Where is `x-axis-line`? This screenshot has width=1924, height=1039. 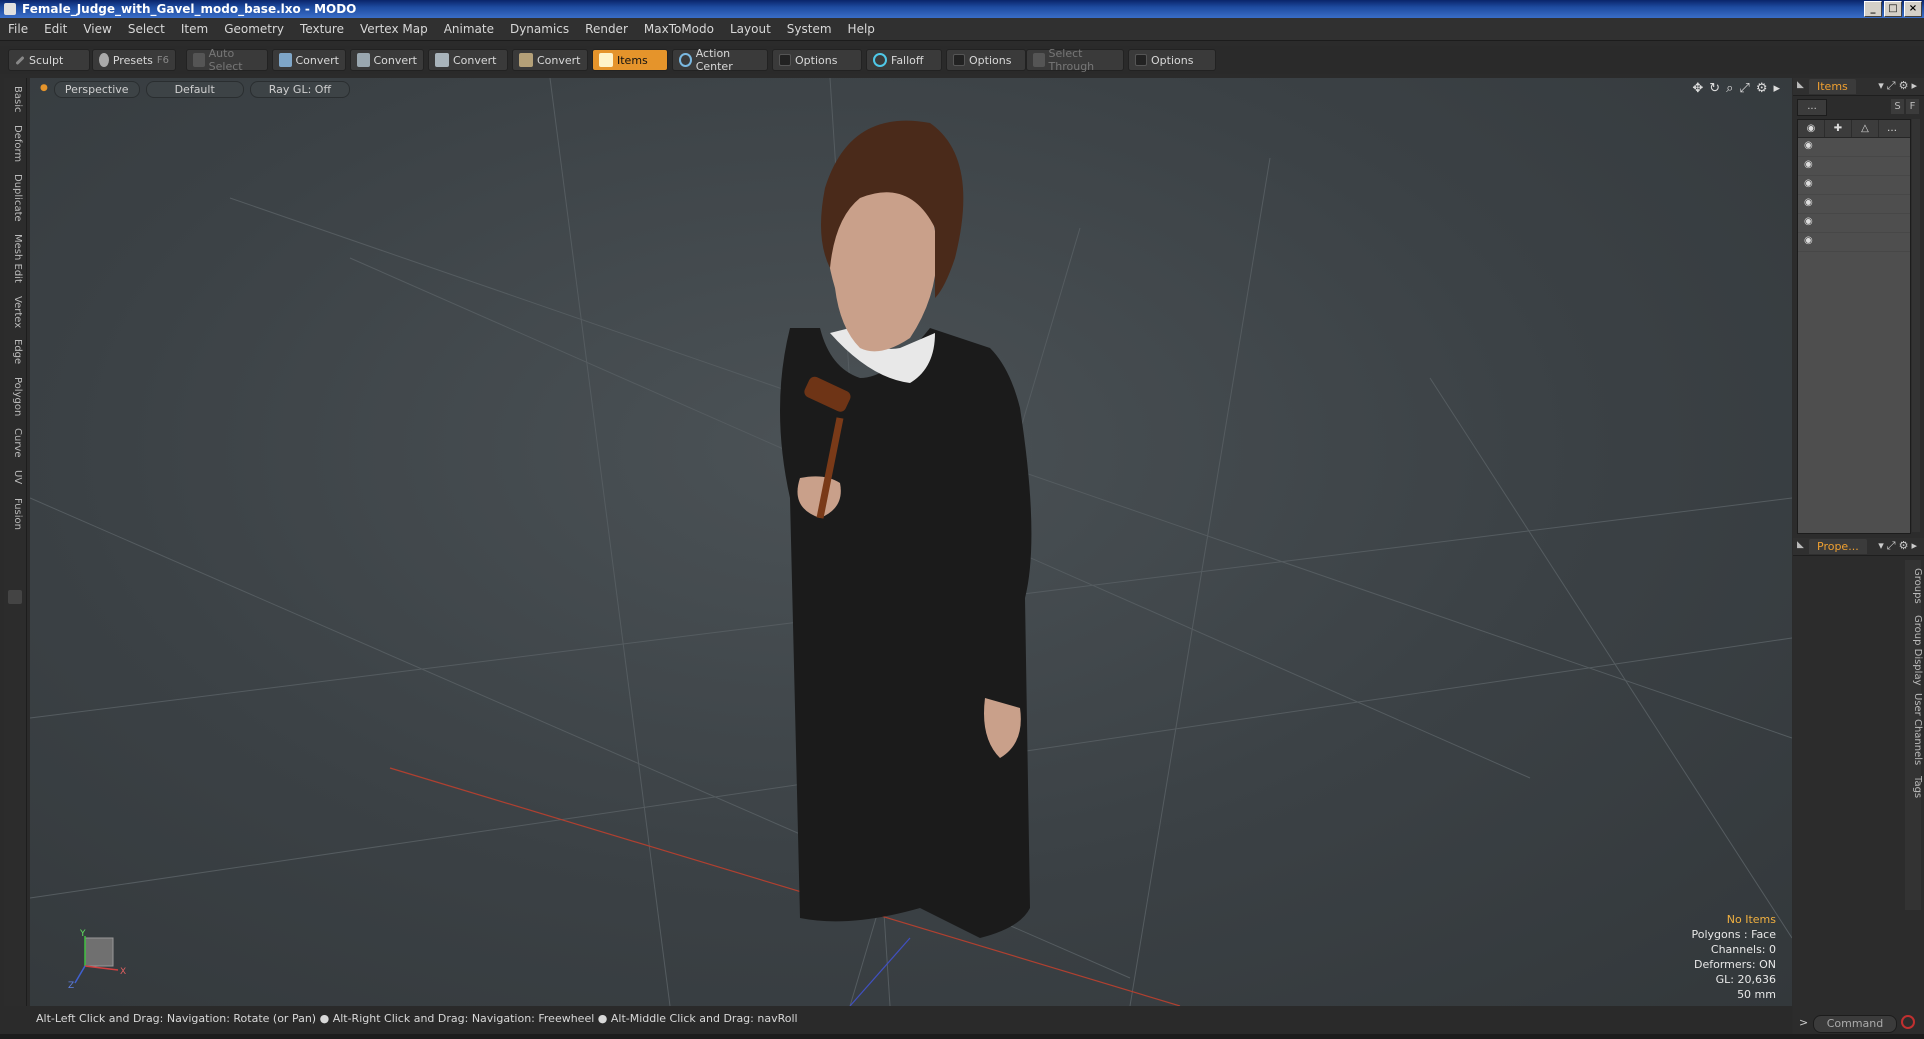
x-axis-line is located at coordinates (785, 886).